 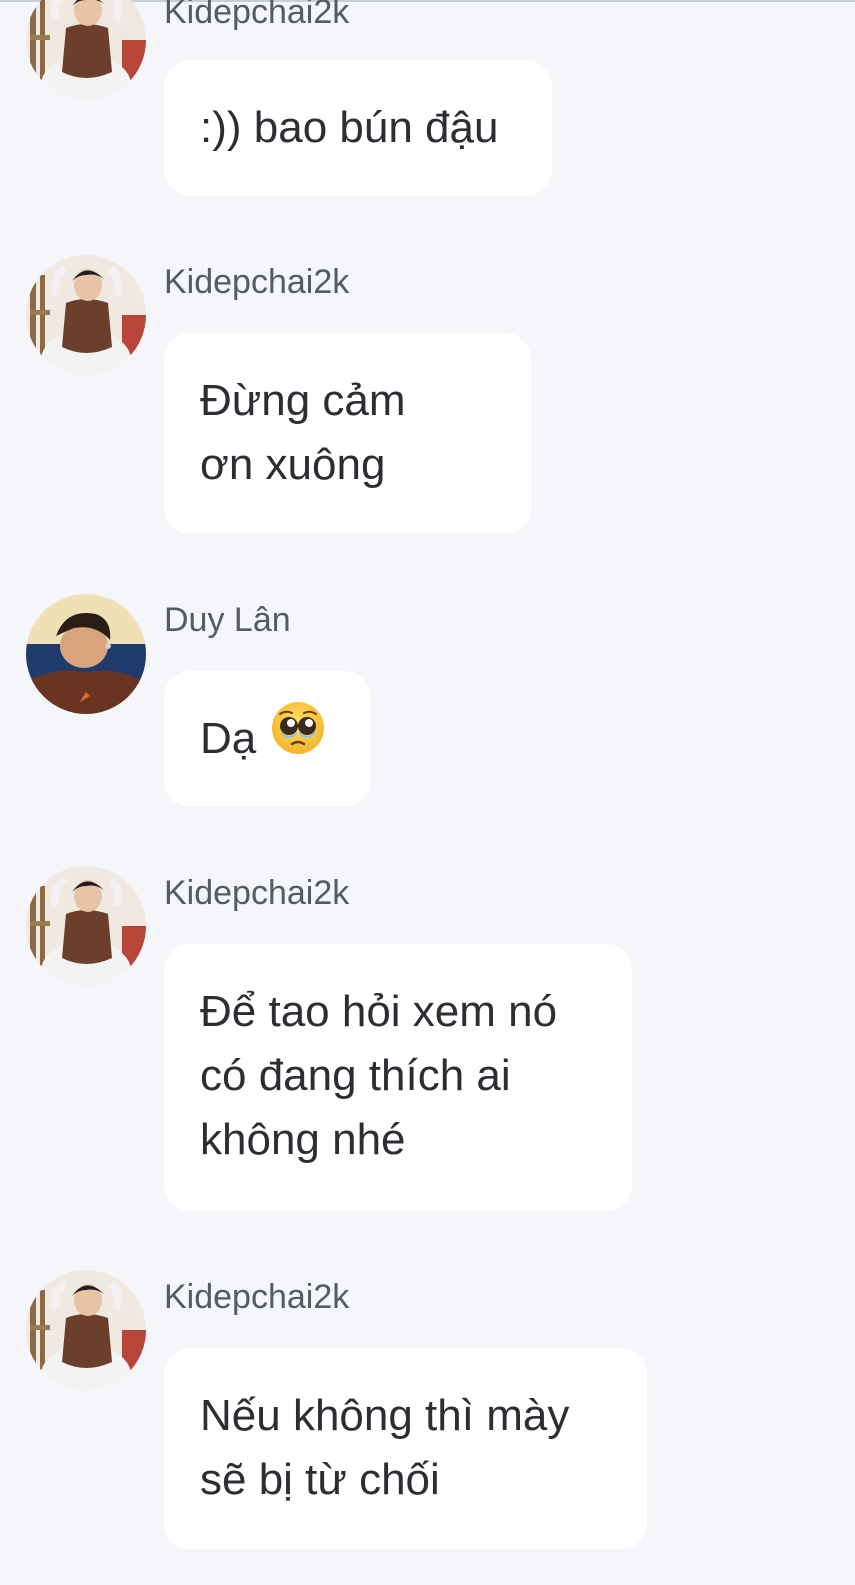 I want to click on pleading-face-icon, so click(x=298, y=737).